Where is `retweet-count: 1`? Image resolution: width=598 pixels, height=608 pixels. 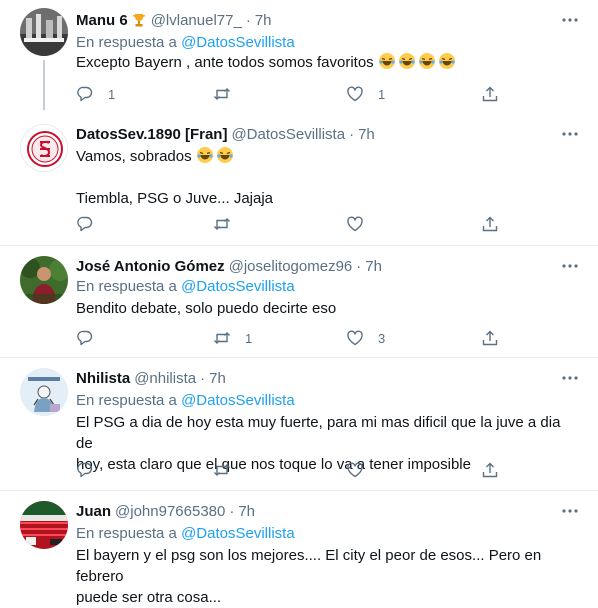 retweet-count: 1 is located at coordinates (249, 338).